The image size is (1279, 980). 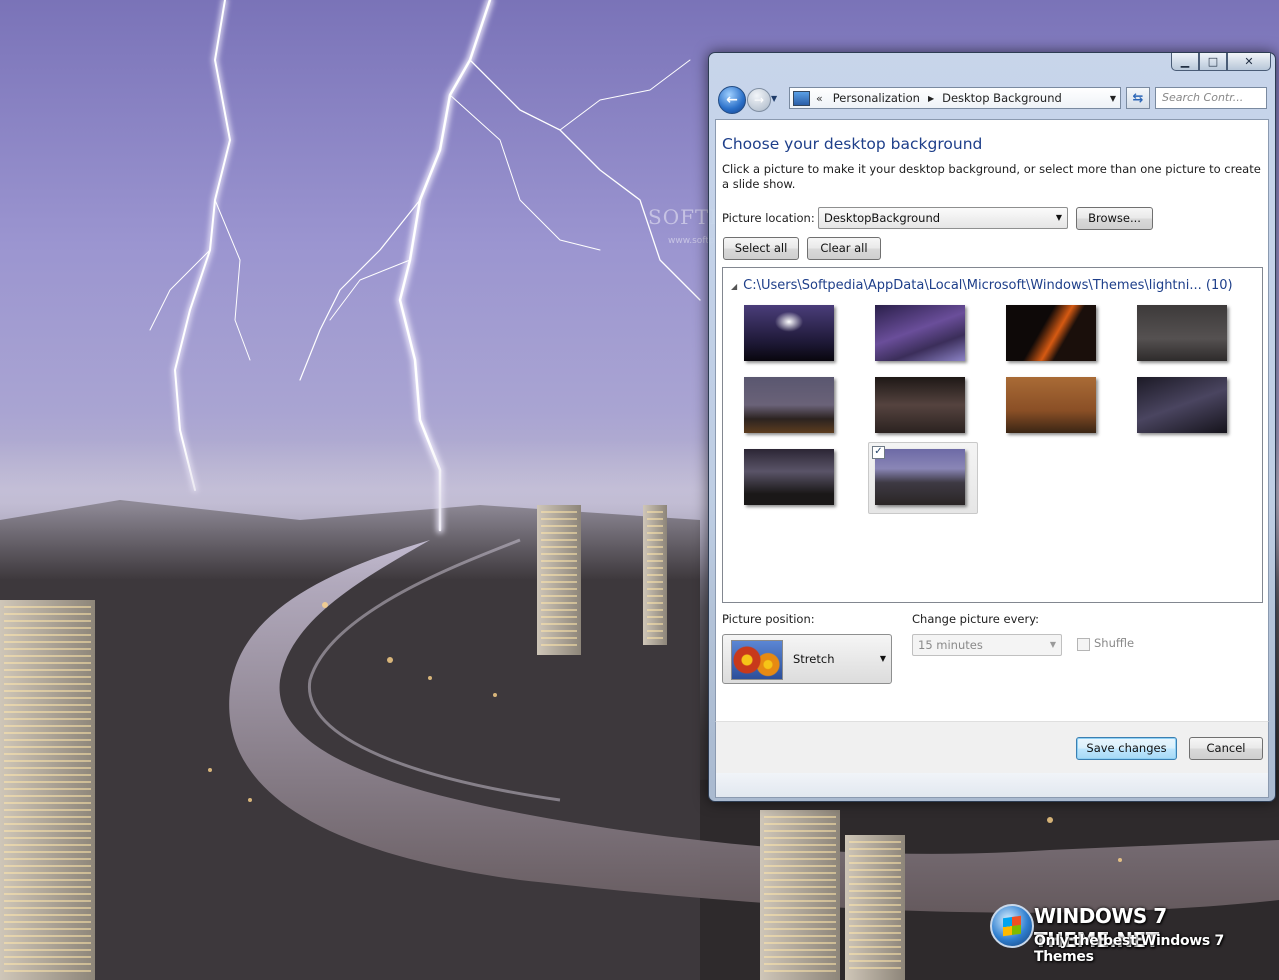 I want to click on dialog-footer: Save changes Cancel, so click(x=992, y=748).